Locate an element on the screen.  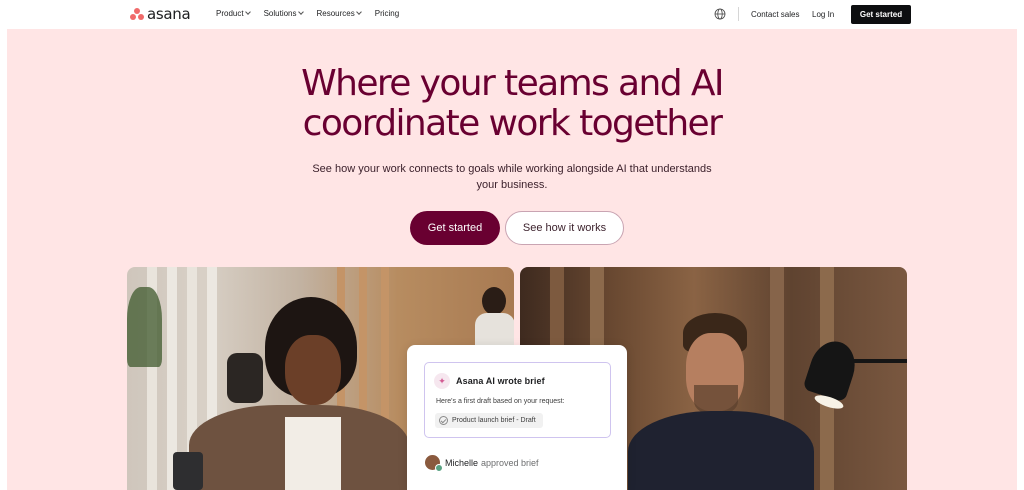
draft-brief-label: Product launch brief - Draft is located at coordinates (494, 420).